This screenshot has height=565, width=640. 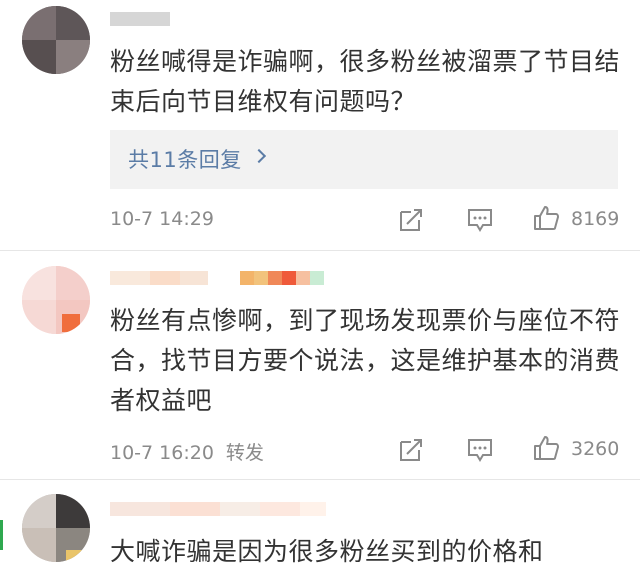 I want to click on like-count: 3260, so click(x=595, y=449).